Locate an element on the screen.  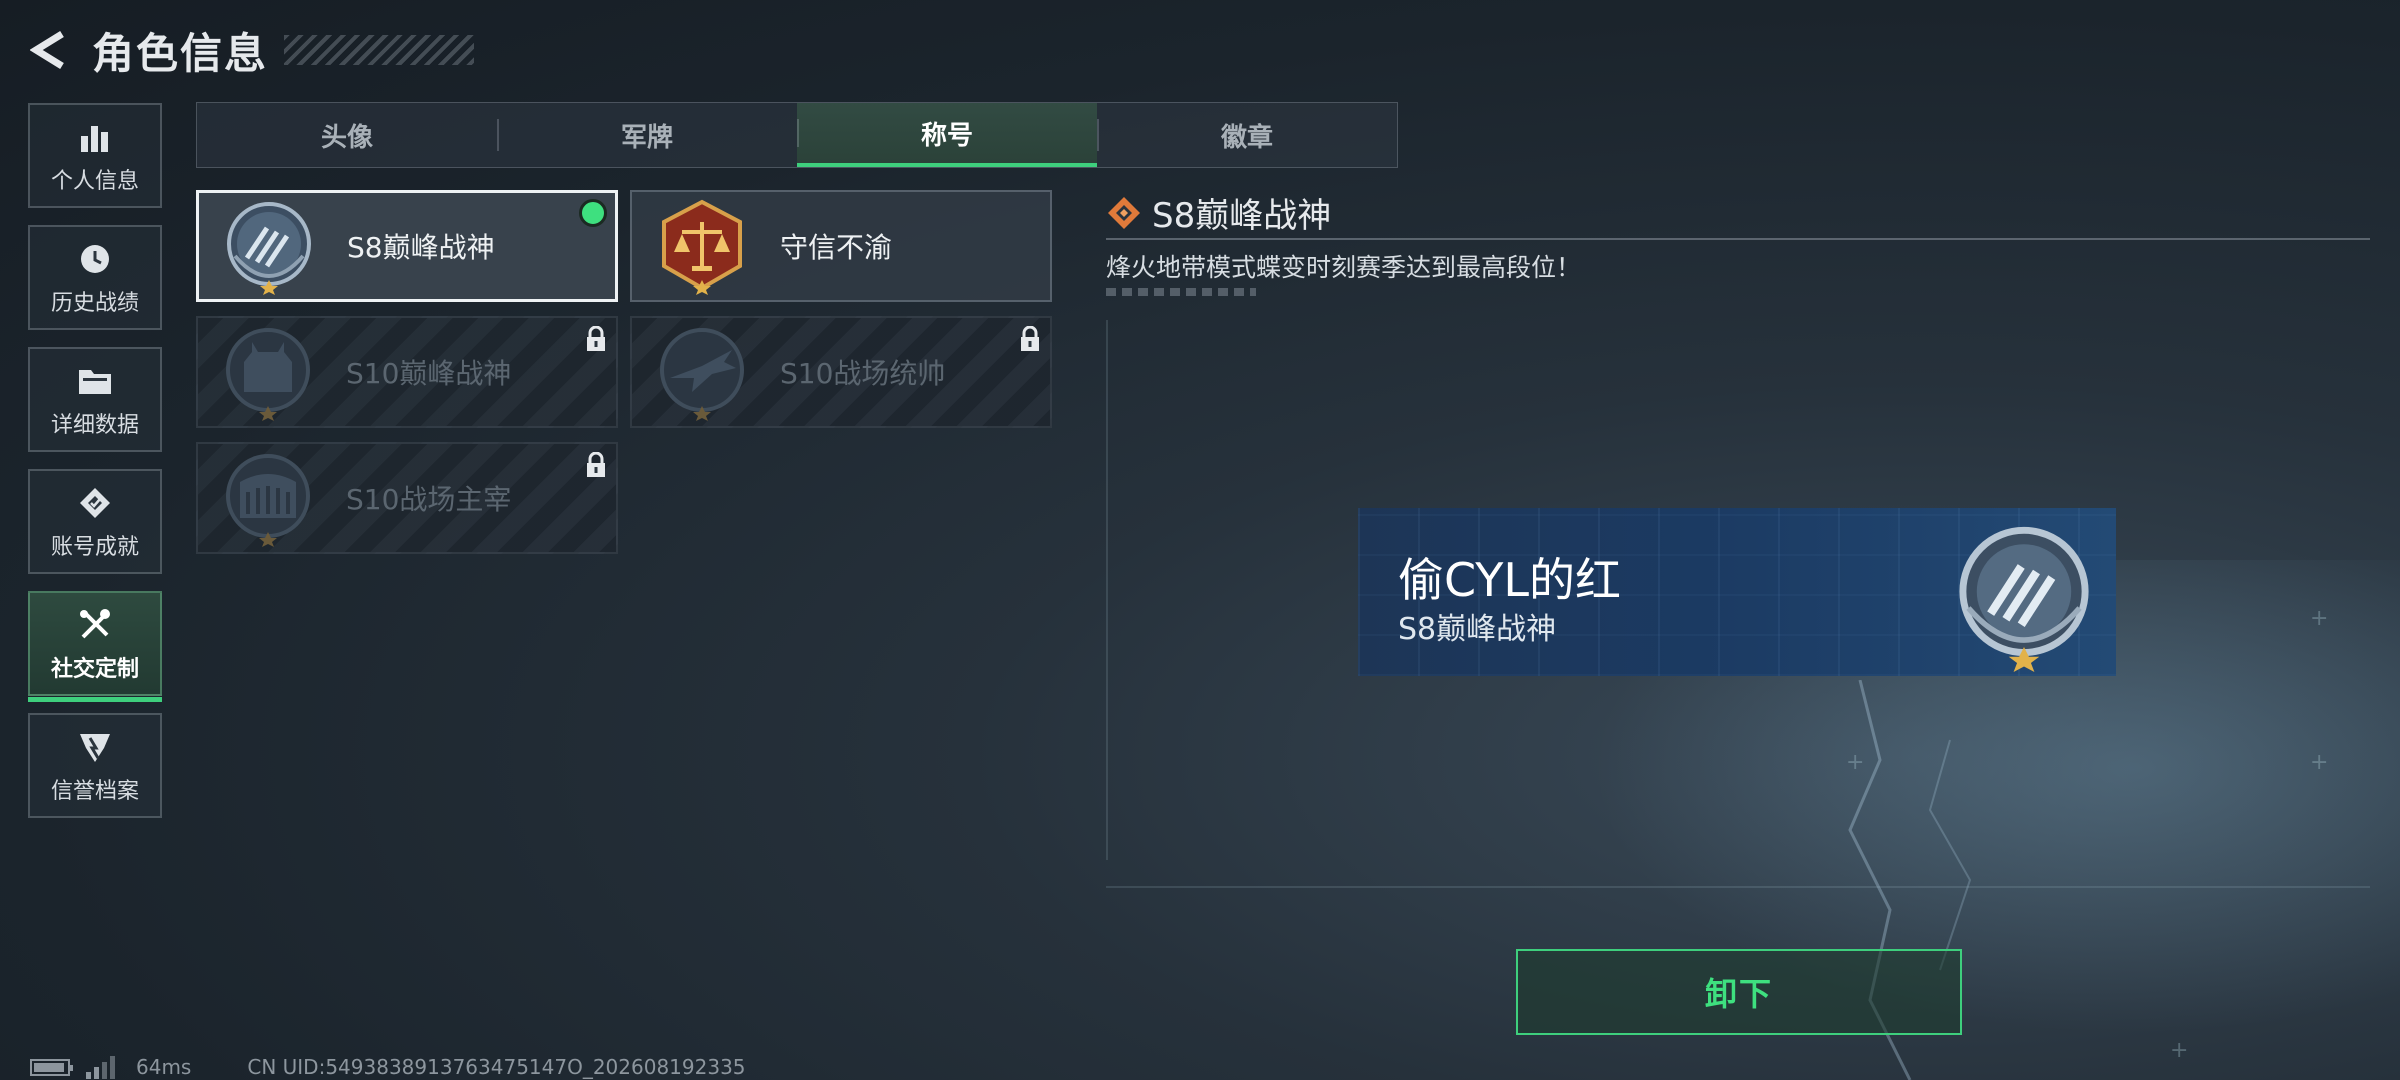
equipped-indicator is located at coordinates (593, 213).